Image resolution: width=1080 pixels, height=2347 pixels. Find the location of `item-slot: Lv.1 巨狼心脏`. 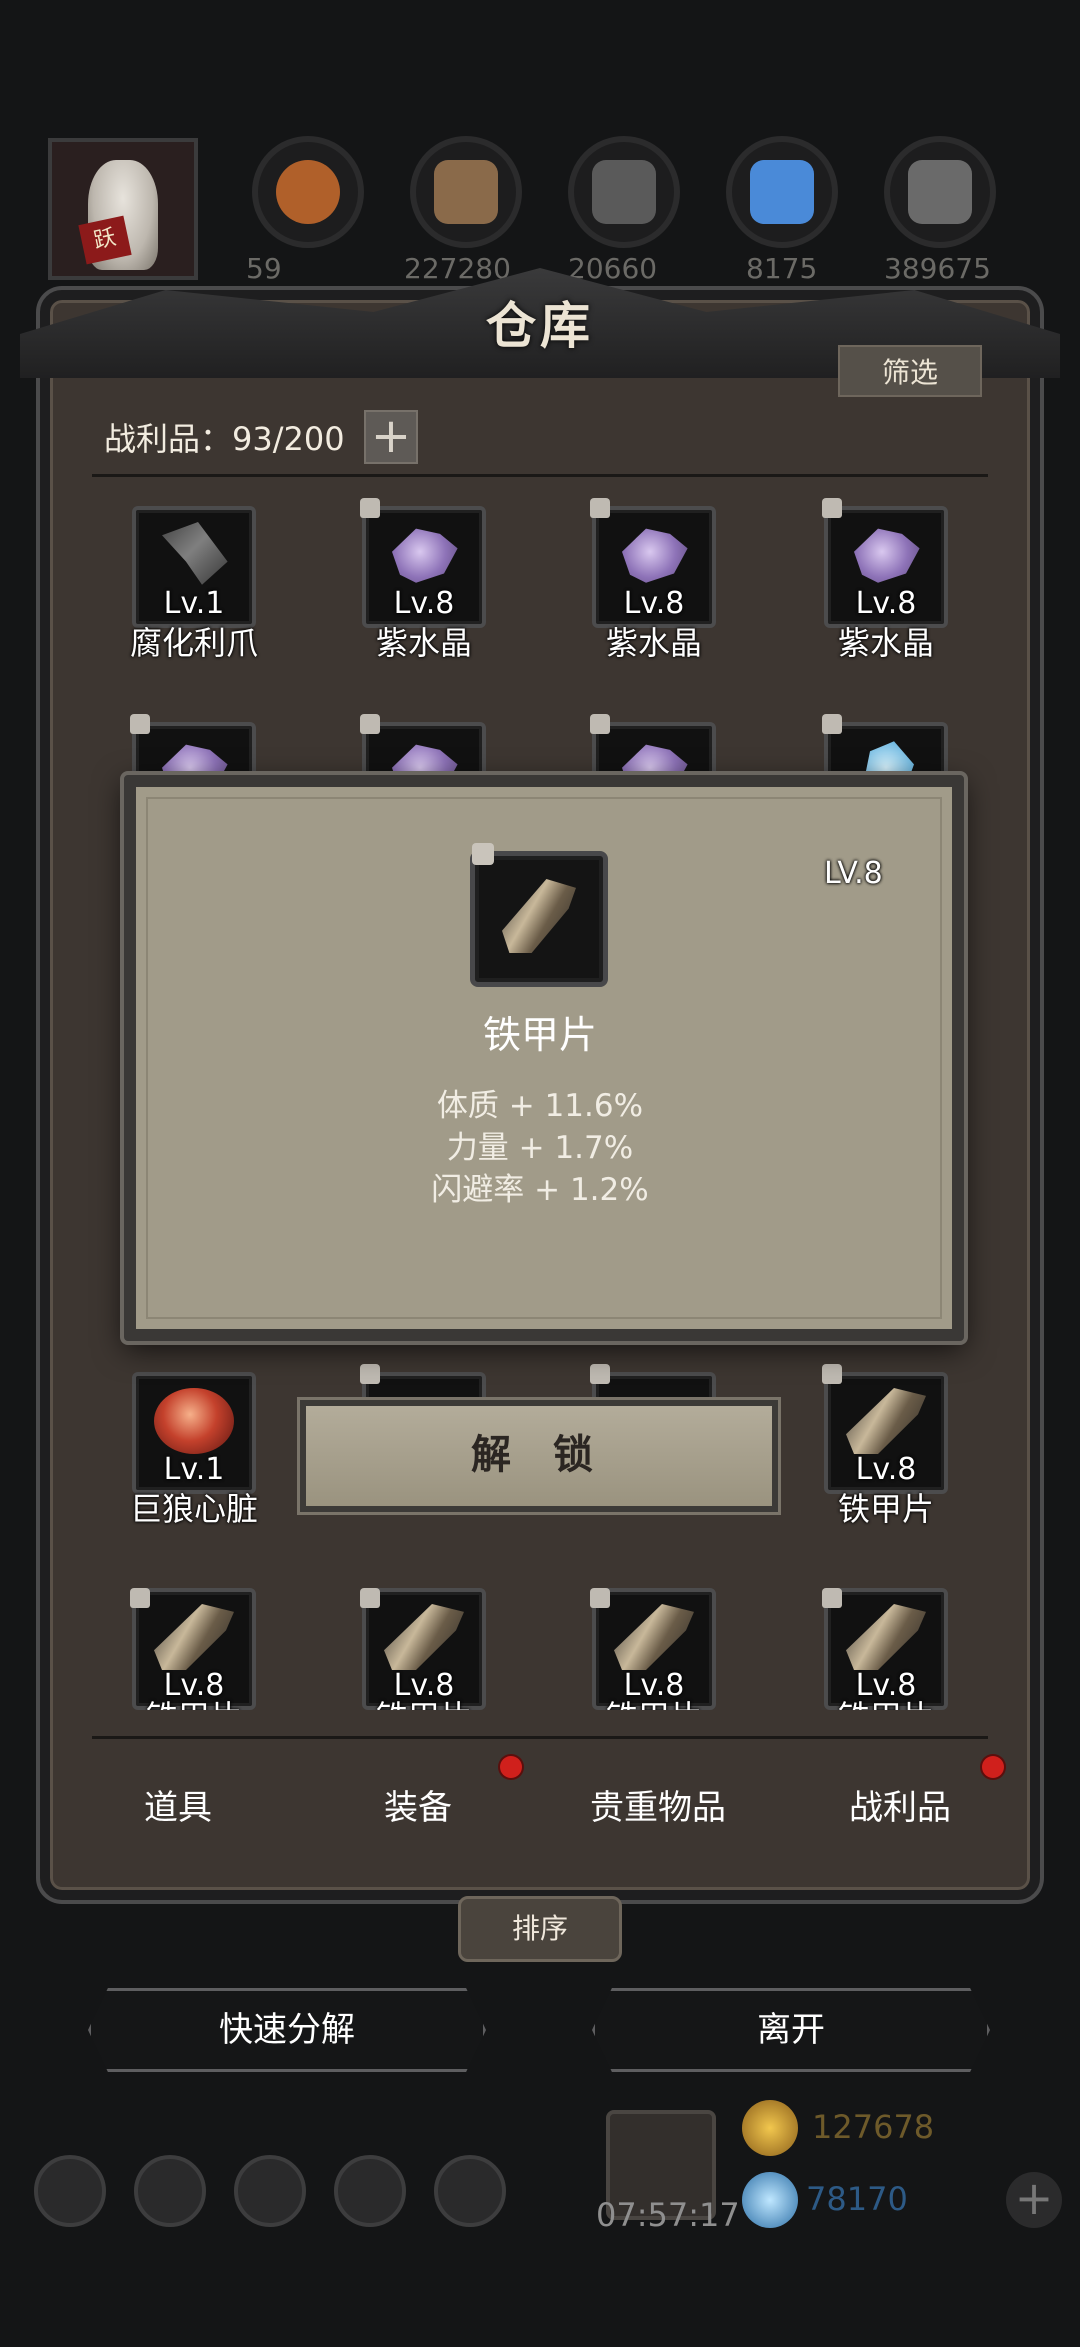

item-slot: Lv.1 巨狼心脏 is located at coordinates (194, 1450).